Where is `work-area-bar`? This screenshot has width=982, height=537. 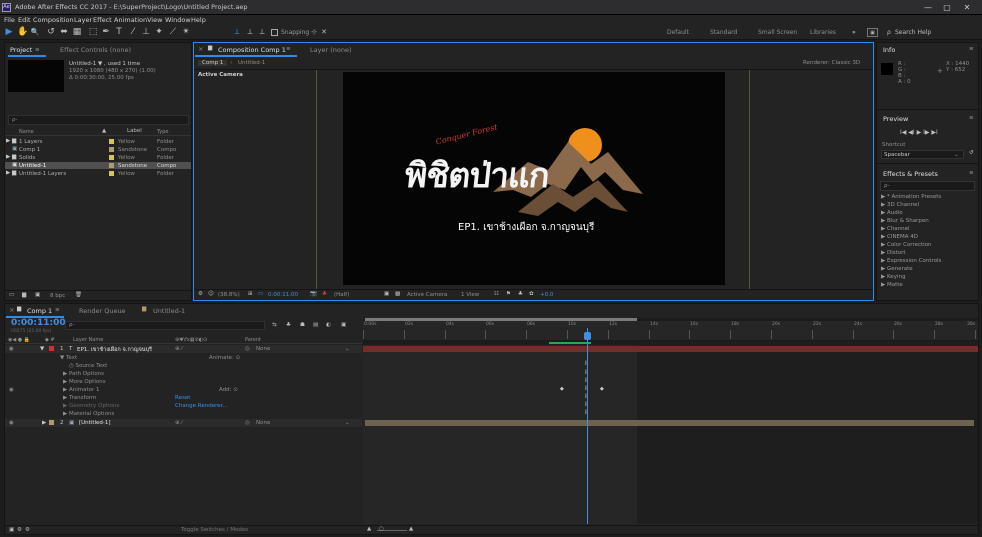
work-area-bar is located at coordinates (501, 319).